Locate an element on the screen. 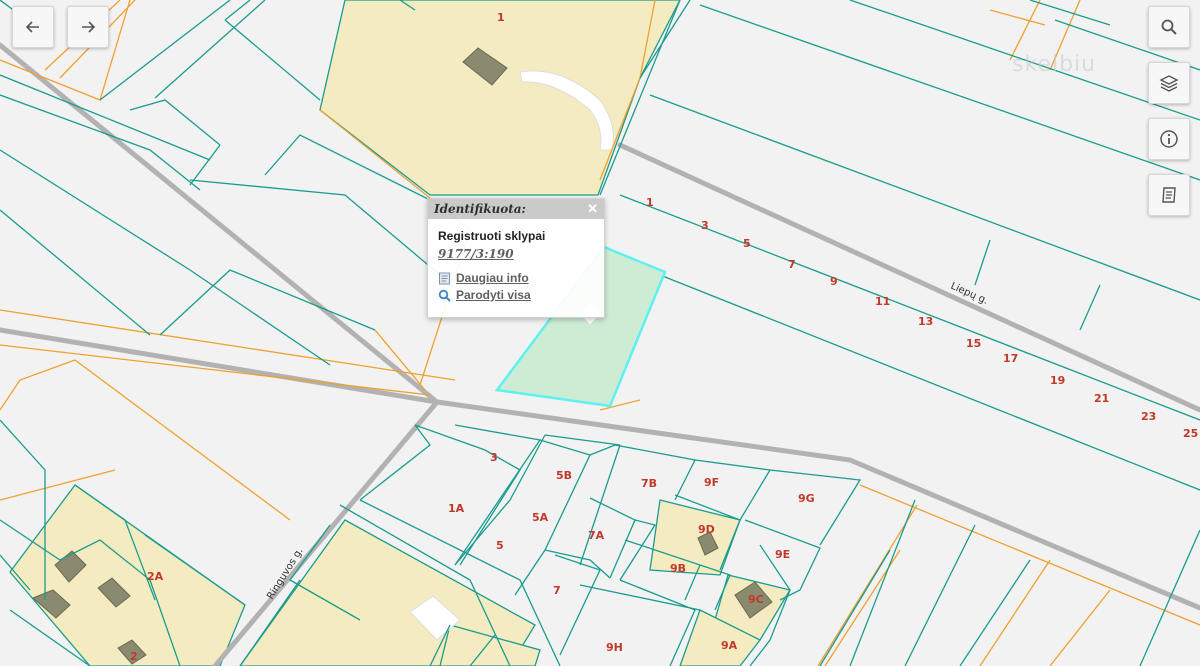 The width and height of the screenshot is (1200, 666). show-all-label: Parodyti visa is located at coordinates (493, 295).